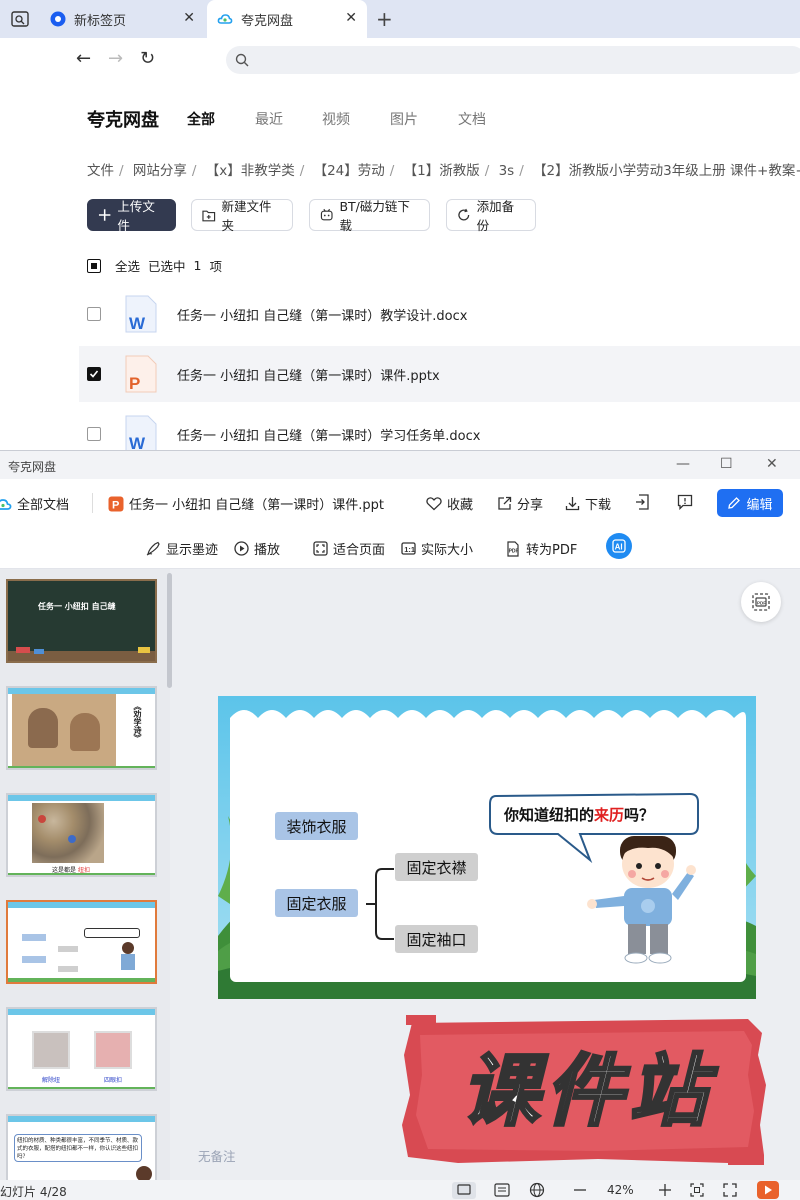  Describe the element at coordinates (217, 1155) in the screenshot. I see `speaker-notes-placeholder: 无备注` at that location.